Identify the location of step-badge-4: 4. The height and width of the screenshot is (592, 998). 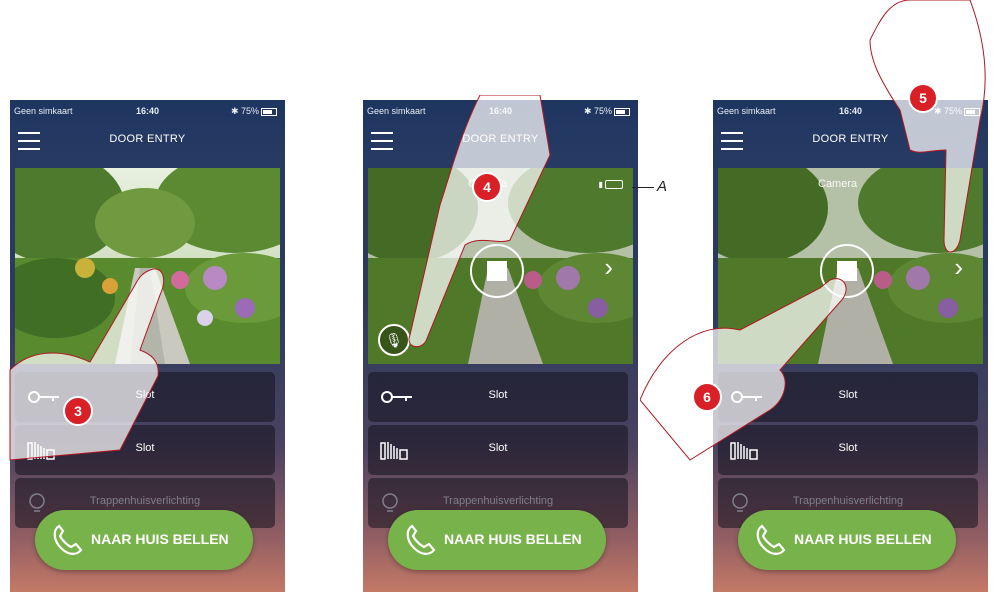
(487, 187).